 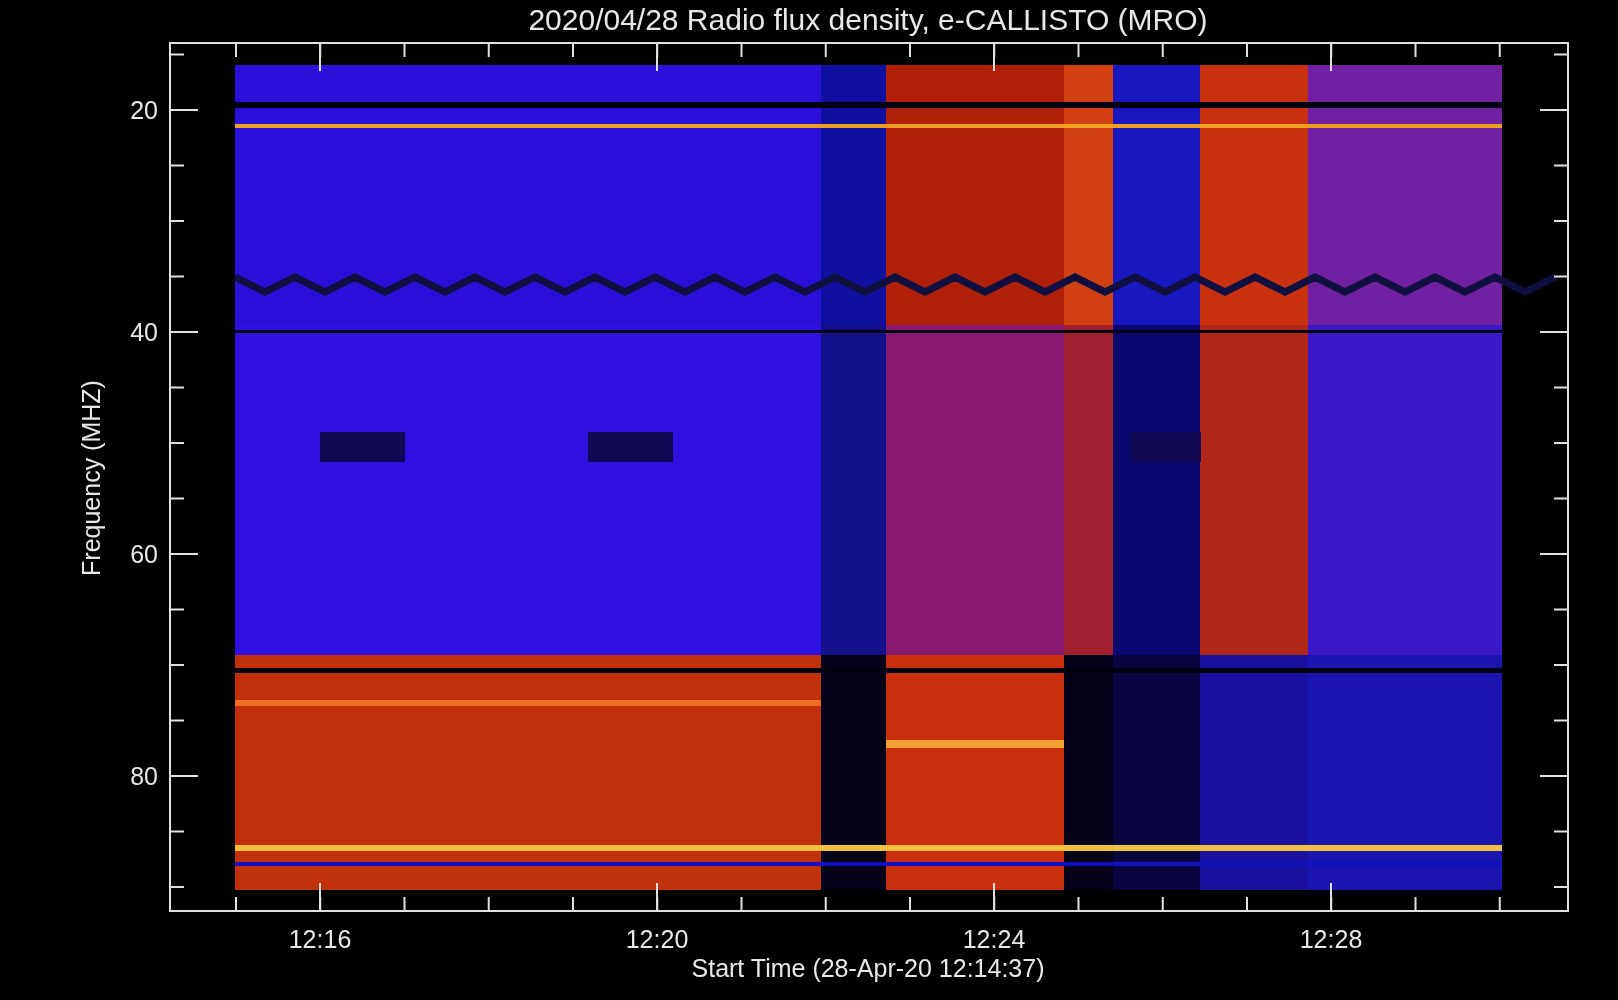 I want to click on axis-tick-label: 40, so click(x=144, y=332).